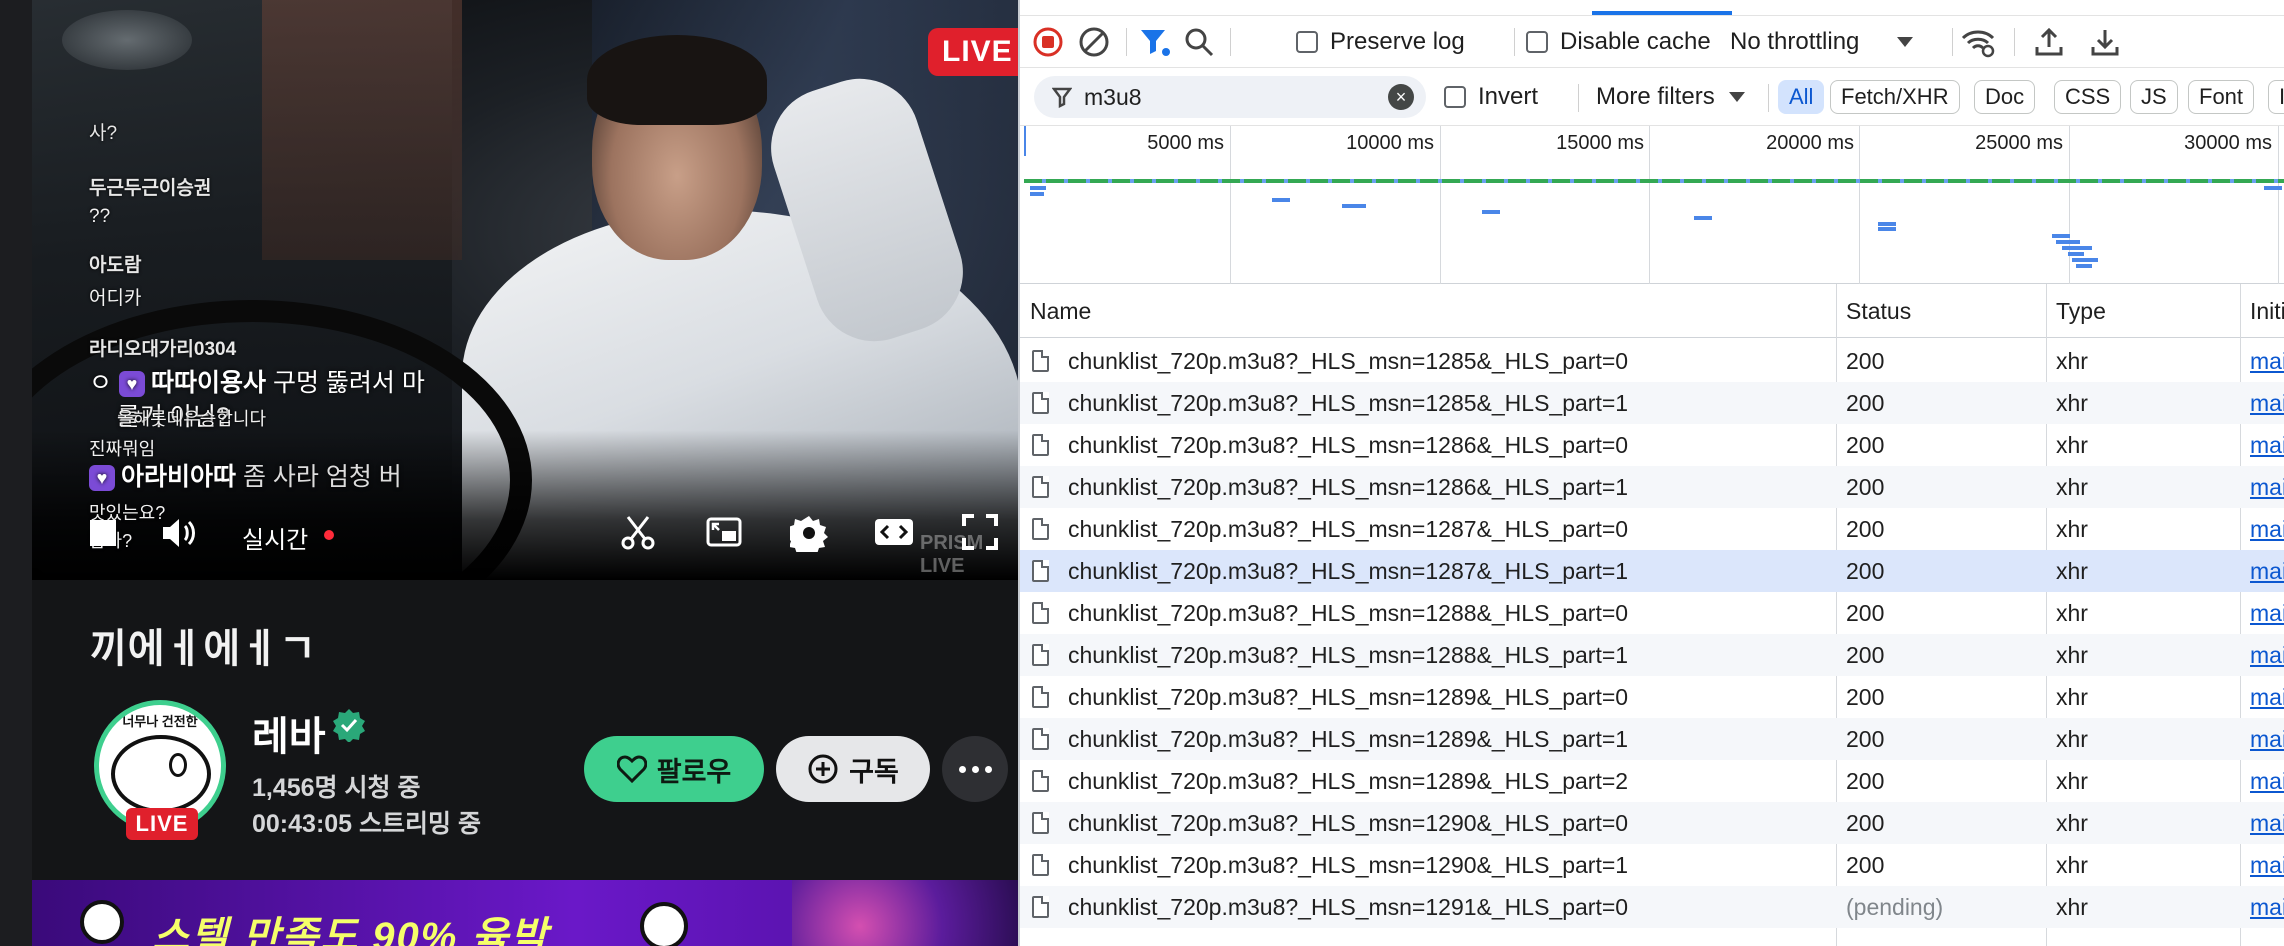 This screenshot has width=2284, height=946. What do you see at coordinates (1801, 97) in the screenshot?
I see `type-filter-all: All` at bounding box center [1801, 97].